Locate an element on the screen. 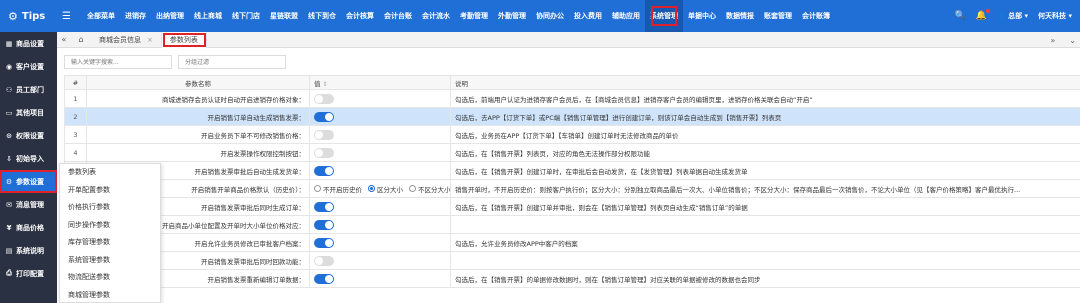 The width and height of the screenshot is (1080, 303). company-menu: 何天科技 ▾ is located at coordinates (1055, 16).